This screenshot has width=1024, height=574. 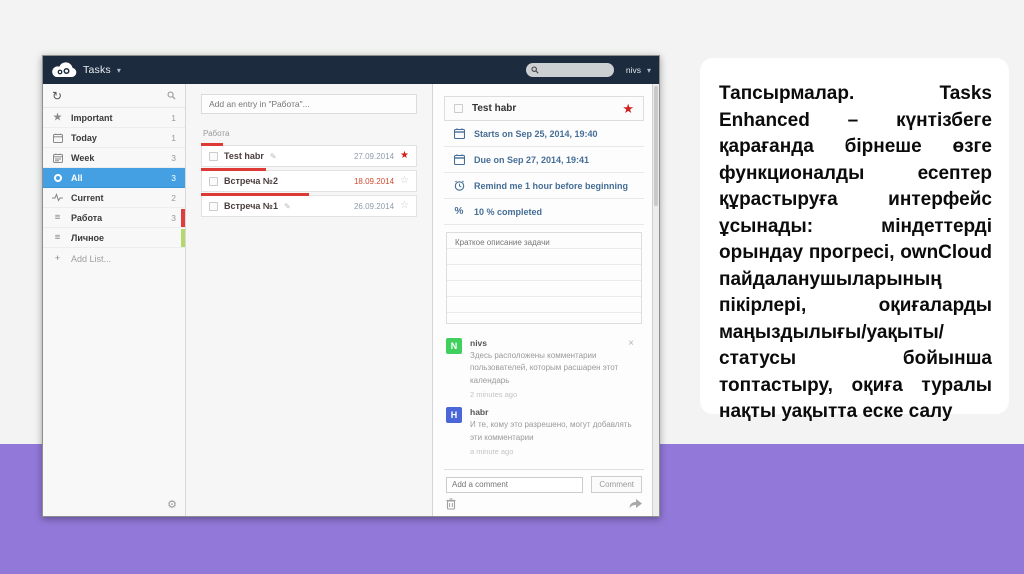 I want to click on sidebar-item-label: All, so click(x=77, y=177).